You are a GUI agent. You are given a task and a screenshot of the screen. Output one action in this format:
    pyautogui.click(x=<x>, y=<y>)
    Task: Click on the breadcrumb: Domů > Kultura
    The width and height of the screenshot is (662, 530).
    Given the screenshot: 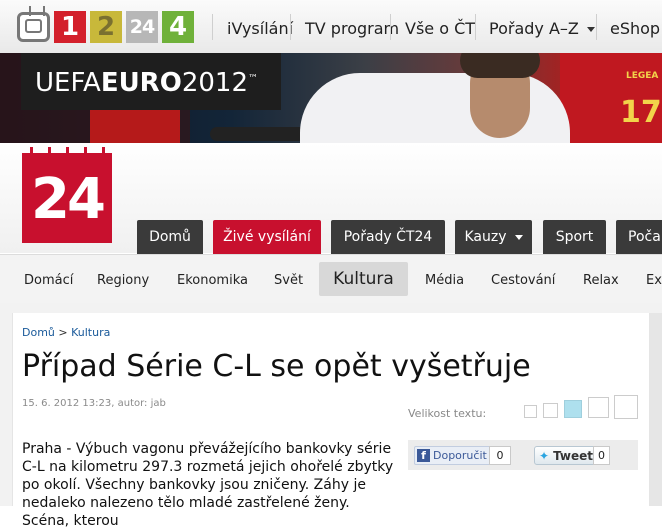 What is the action you would take?
    pyautogui.click(x=66, y=332)
    